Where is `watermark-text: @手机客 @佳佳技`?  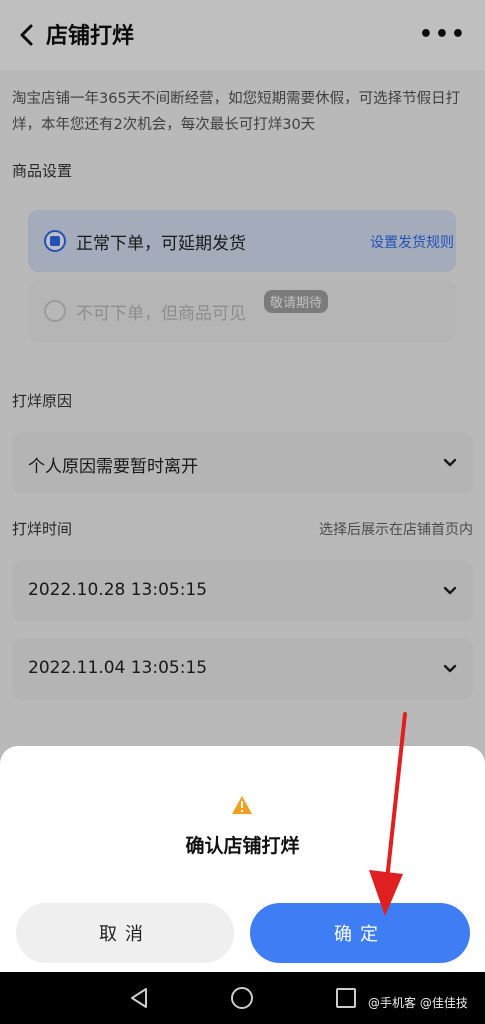 watermark-text: @手机客 @佳佳技 is located at coordinates (418, 1003).